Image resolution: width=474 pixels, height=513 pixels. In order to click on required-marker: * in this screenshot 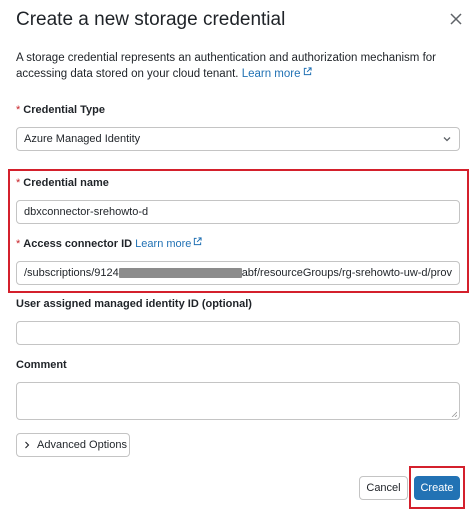, I will do `click(18, 110)`.